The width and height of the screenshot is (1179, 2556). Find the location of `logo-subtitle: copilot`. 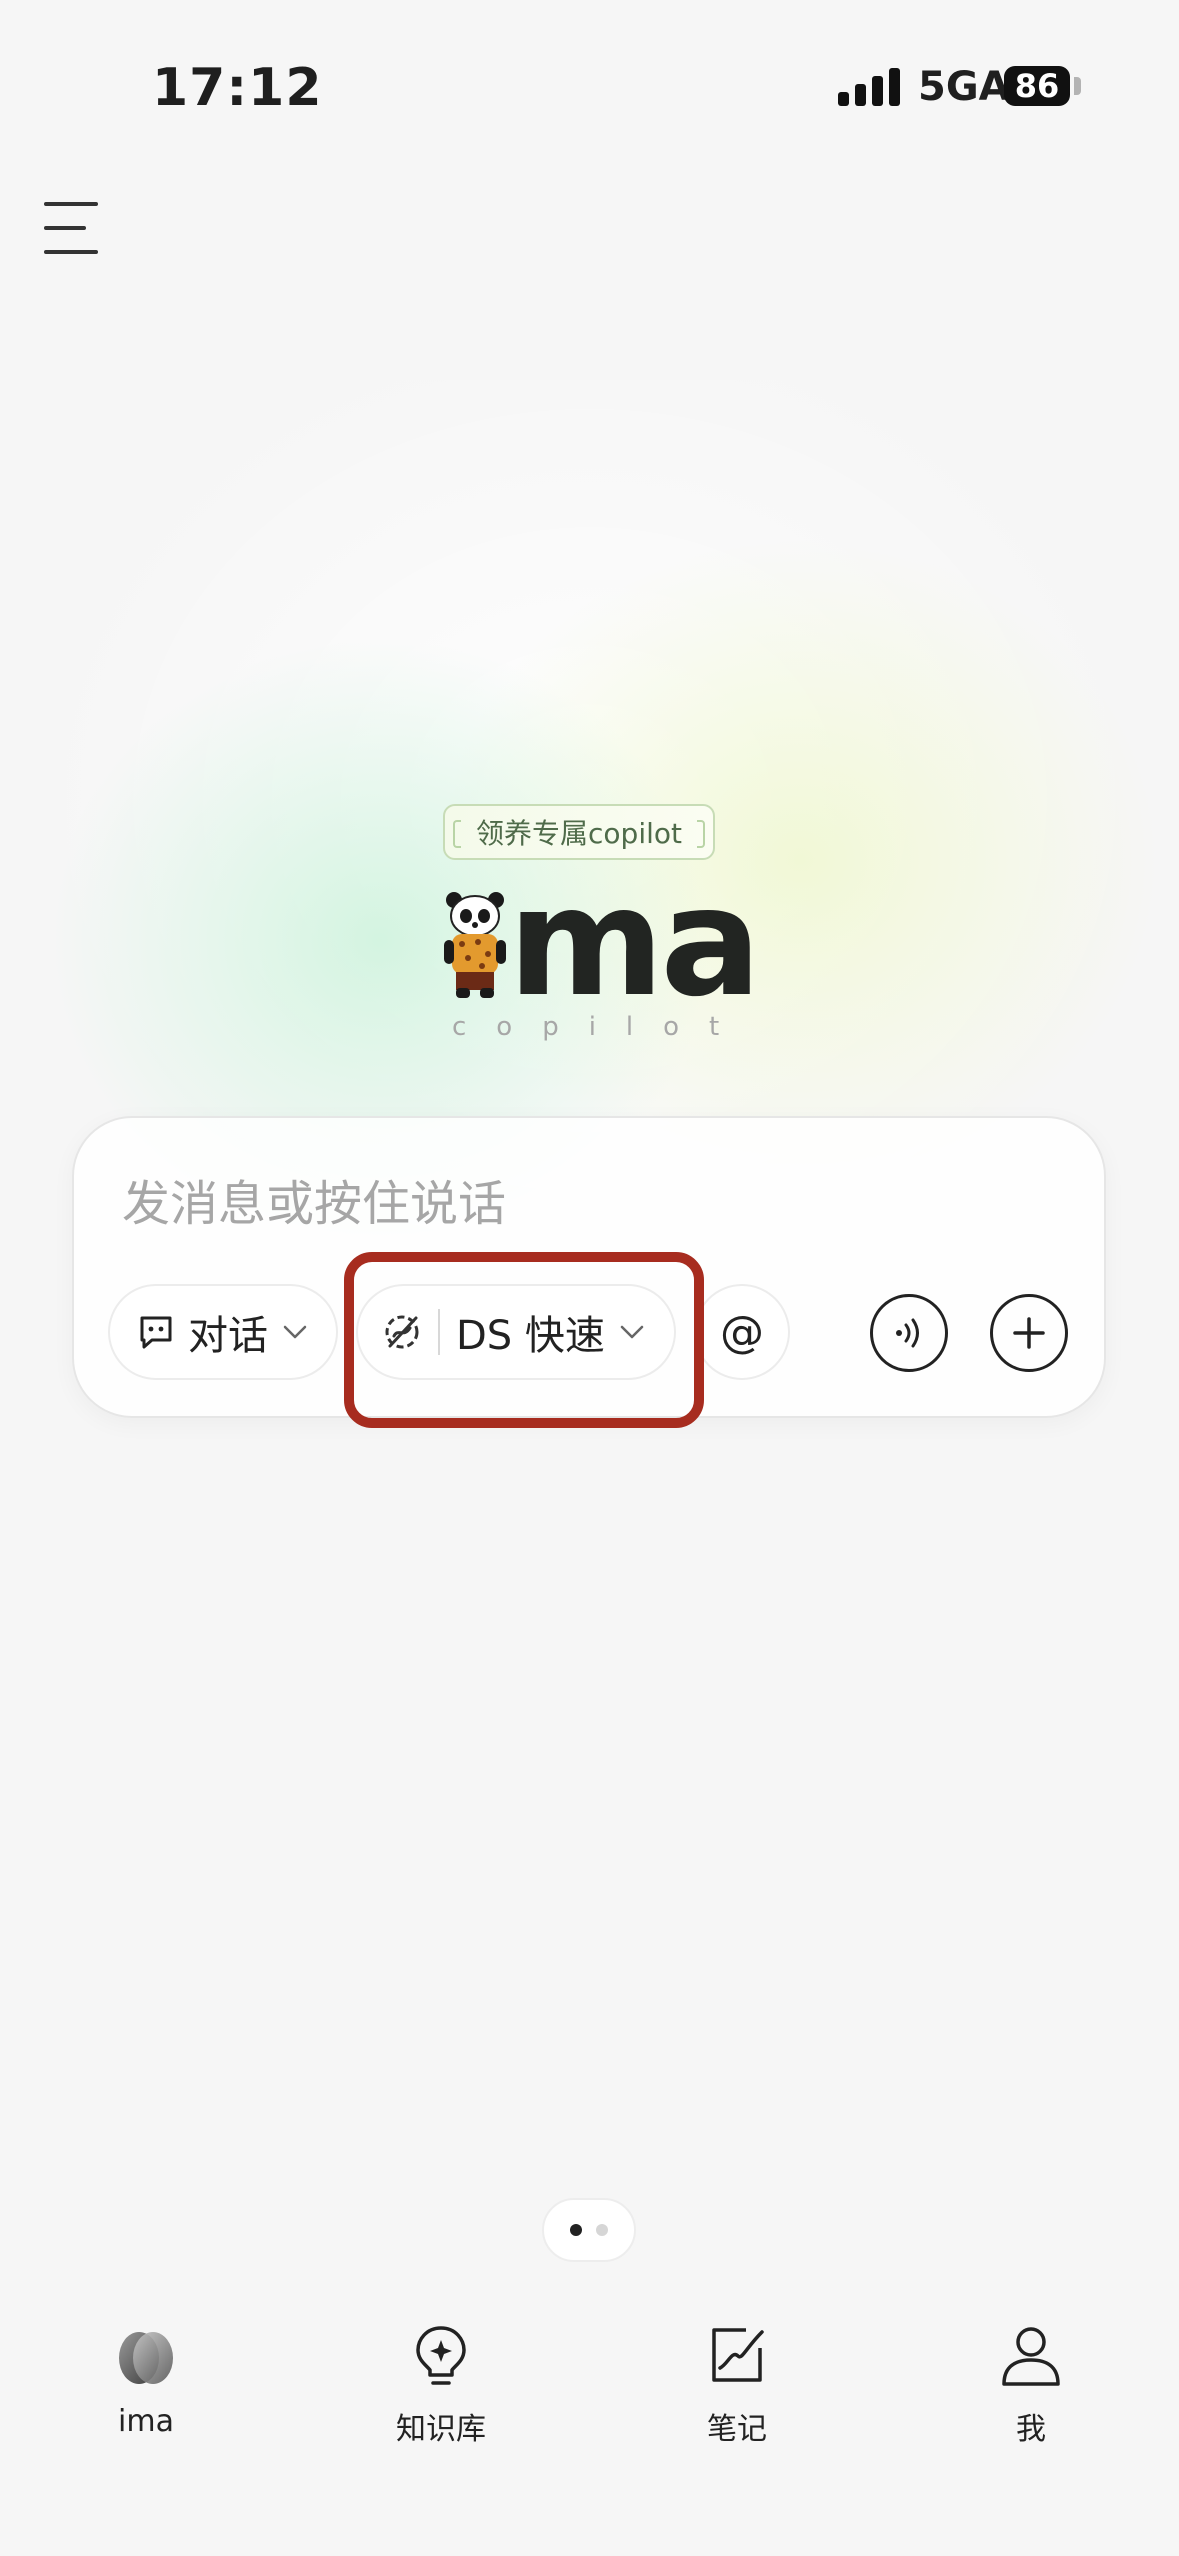

logo-subtitle: copilot is located at coordinates (601, 1027).